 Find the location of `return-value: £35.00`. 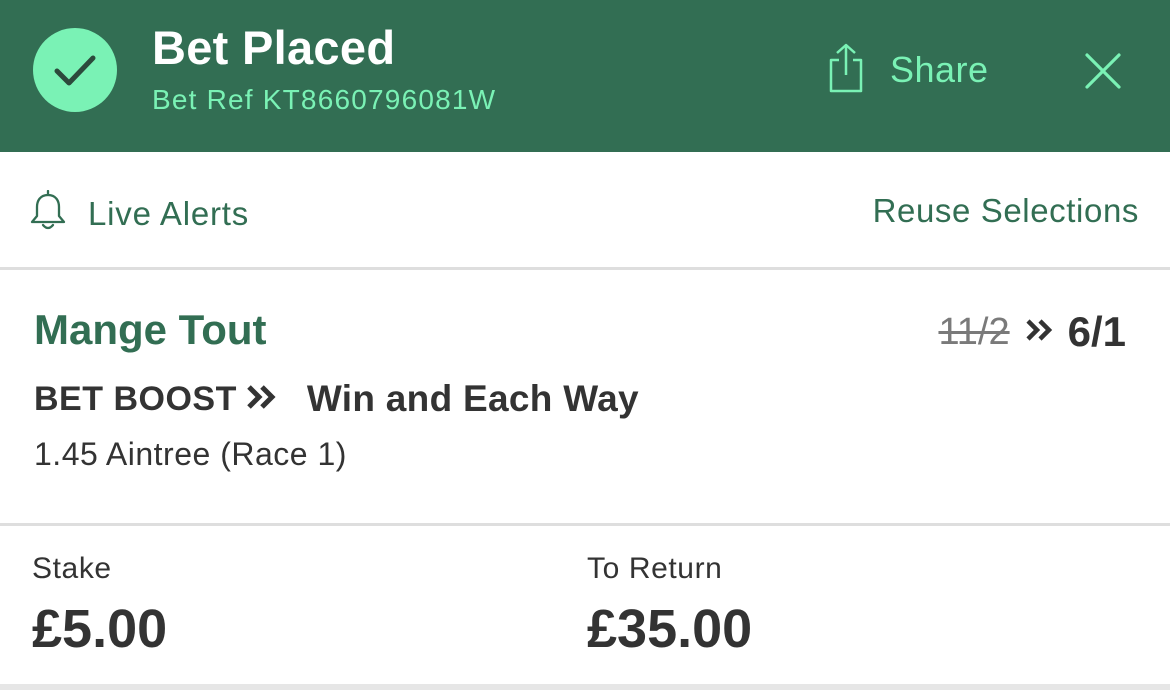

return-value: £35.00 is located at coordinates (670, 629).